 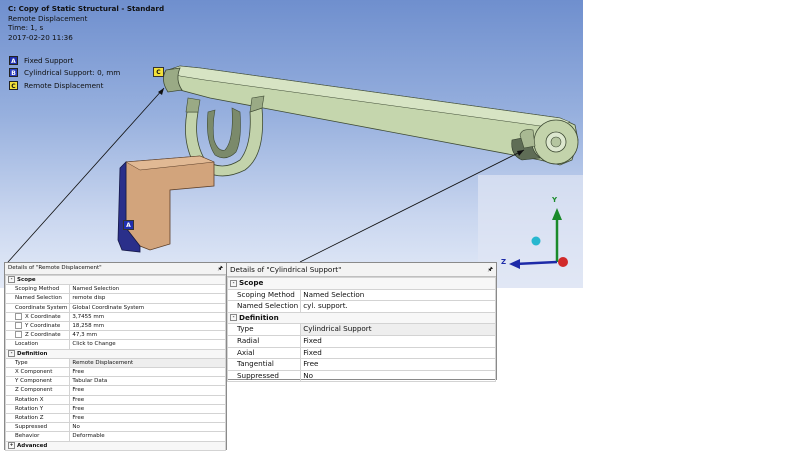 What do you see at coordinates (43, 335) in the screenshot?
I see `property-key: Z Coordinate` at bounding box center [43, 335].